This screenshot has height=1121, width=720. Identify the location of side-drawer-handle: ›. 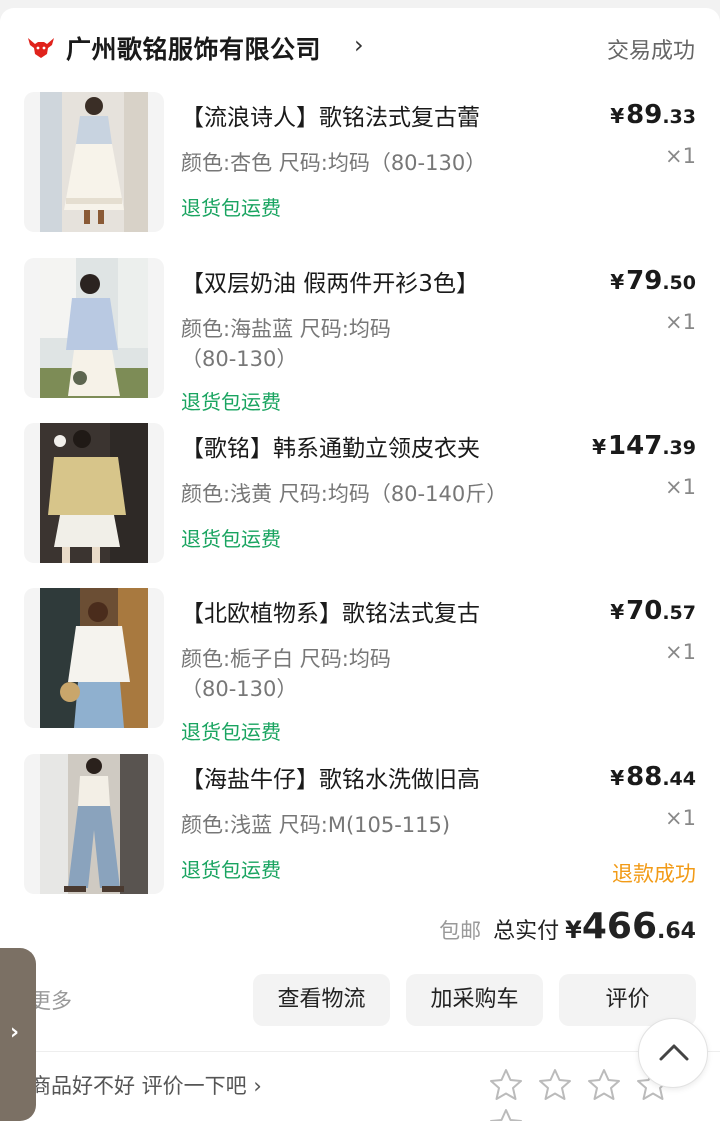
(18, 1034).